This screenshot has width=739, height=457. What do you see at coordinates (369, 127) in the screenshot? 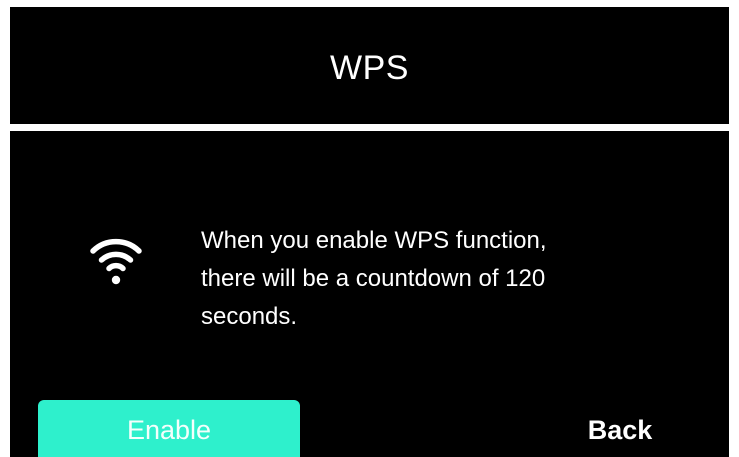
I see `divider` at bounding box center [369, 127].